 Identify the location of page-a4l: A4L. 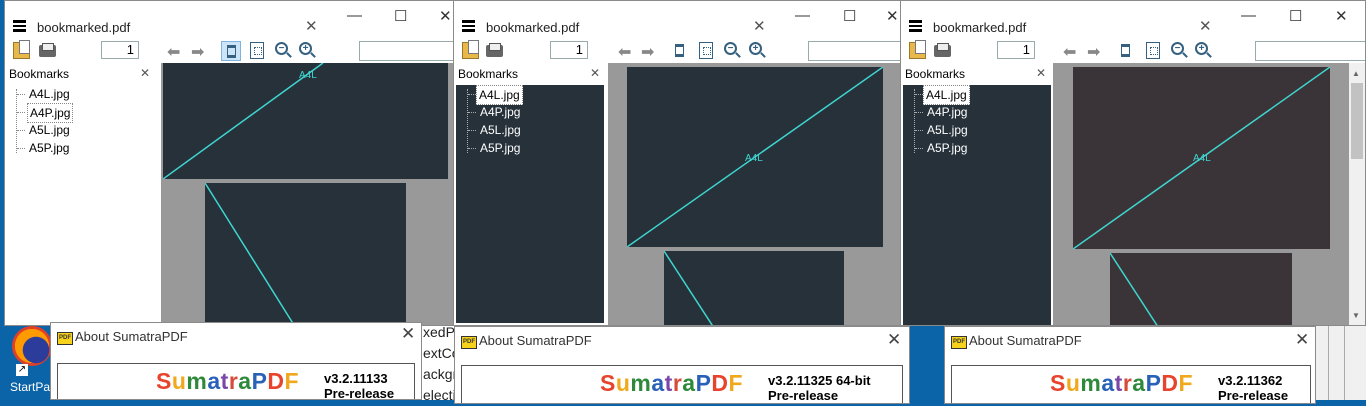
(755, 157).